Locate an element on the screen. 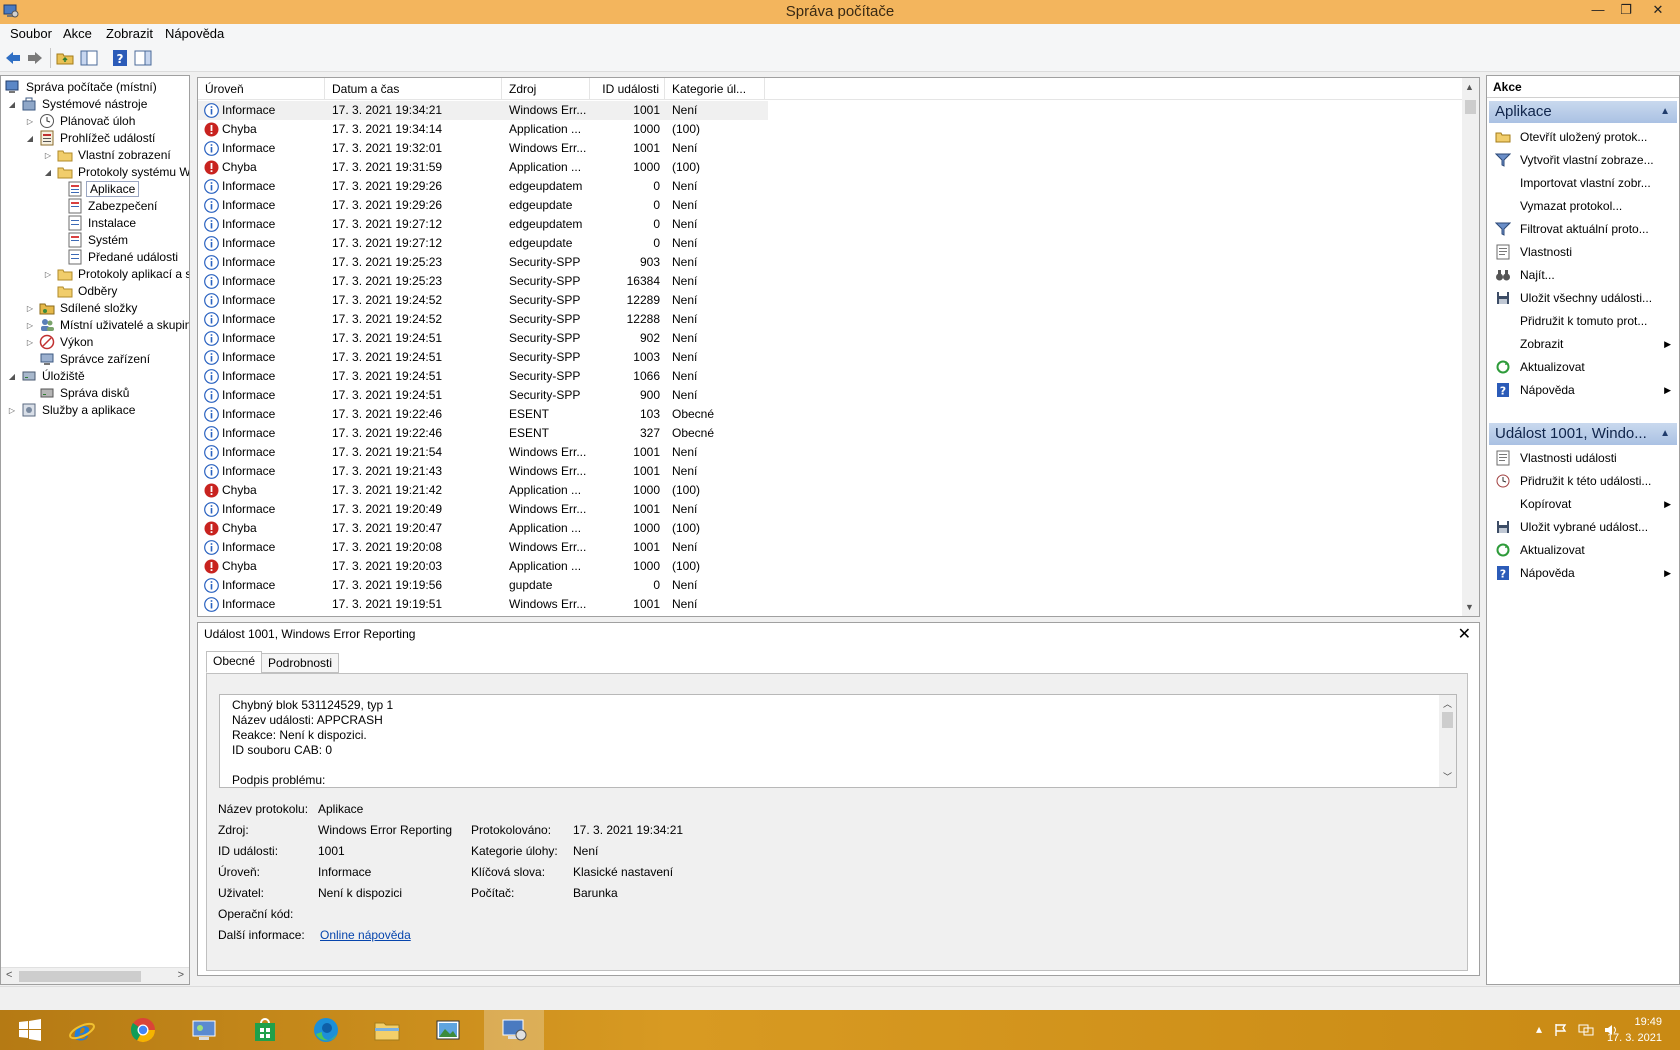  tree-item-shared-folders: ▷ Sdílené složky is located at coordinates (82, 308).